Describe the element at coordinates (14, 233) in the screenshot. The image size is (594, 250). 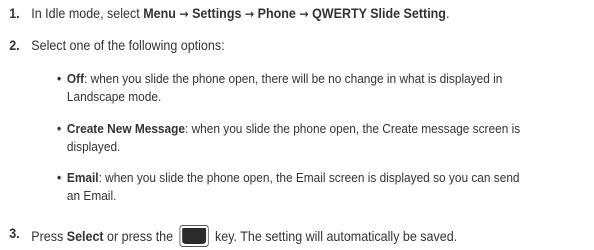
I see `step-3-number: 3.` at that location.